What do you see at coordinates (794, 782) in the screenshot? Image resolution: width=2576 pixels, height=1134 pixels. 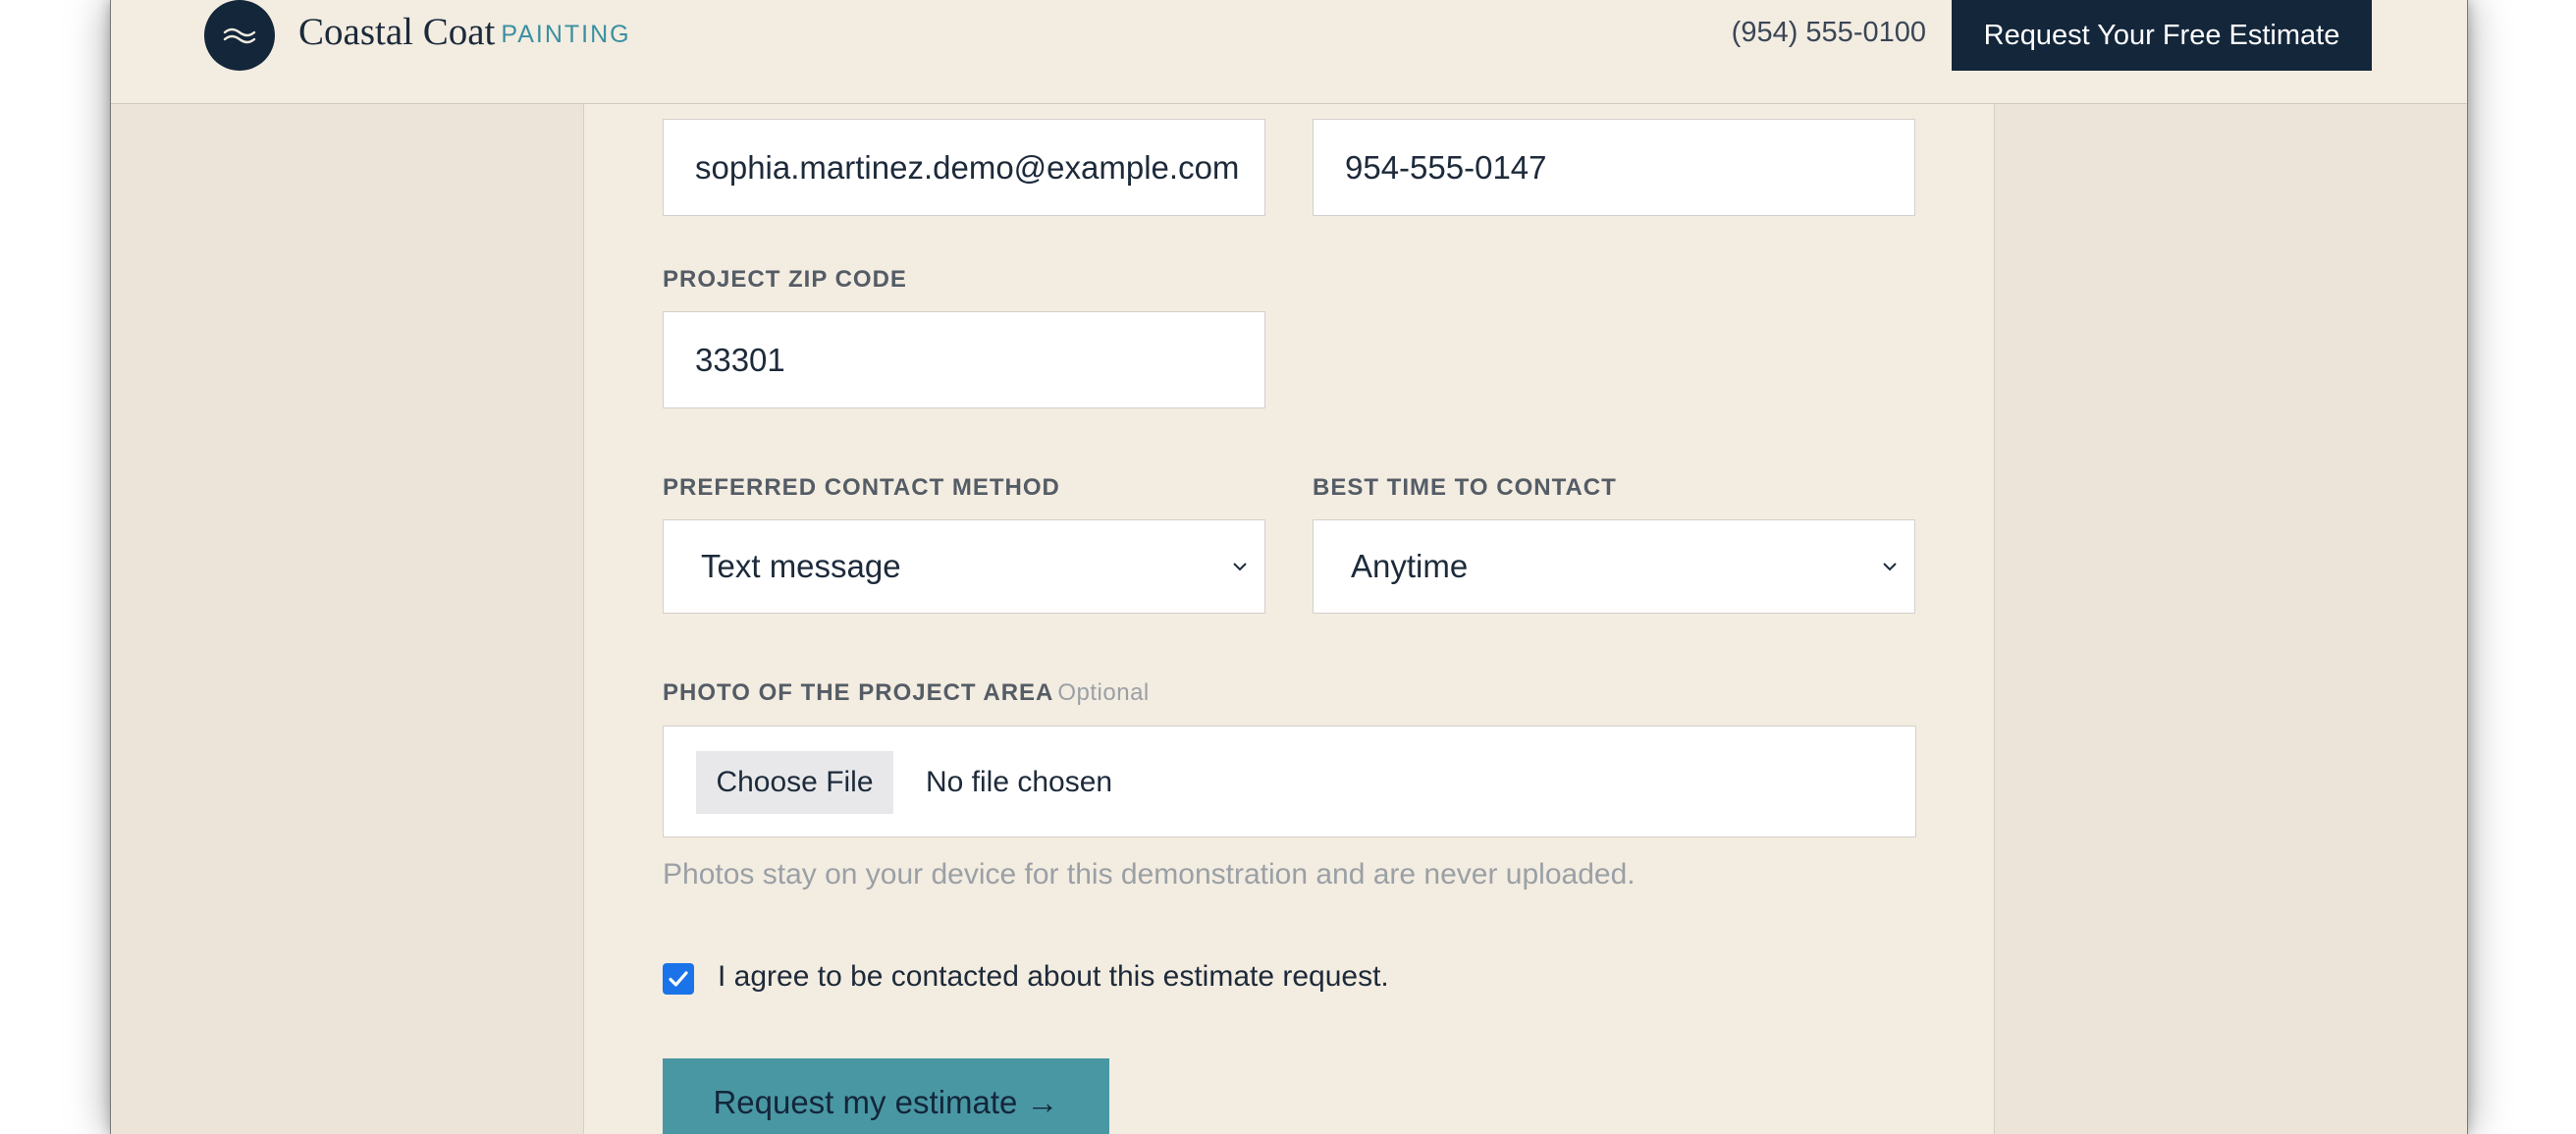 I see `choose-file-button: Choose File` at bounding box center [794, 782].